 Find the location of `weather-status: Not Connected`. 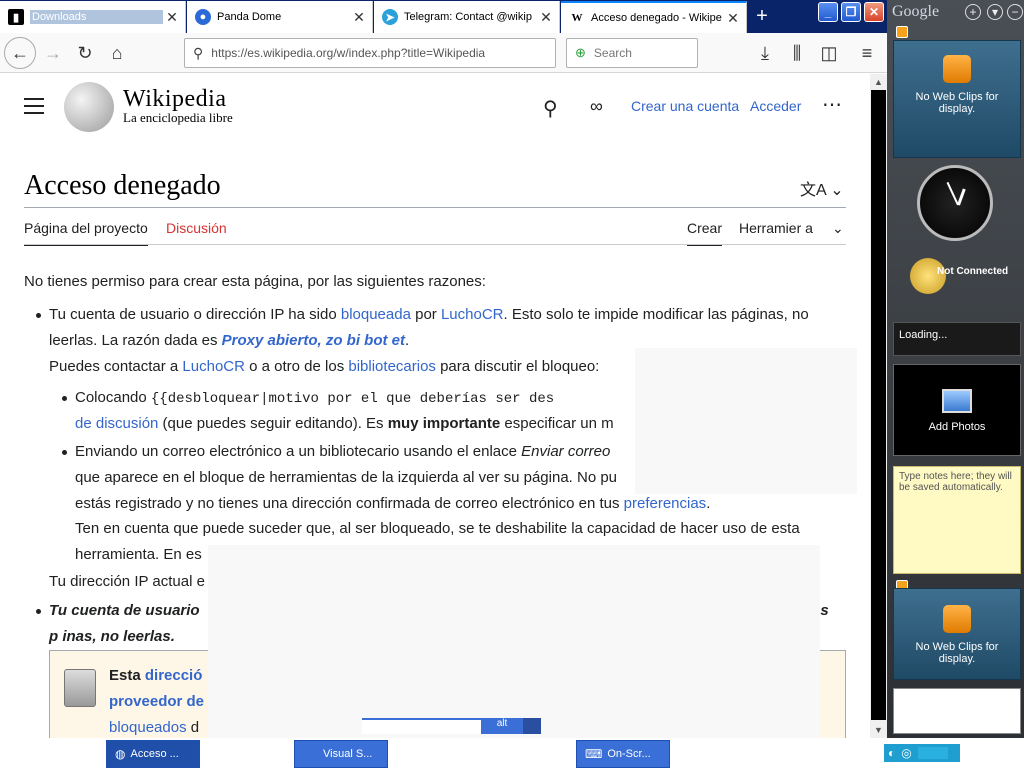

weather-status: Not Connected is located at coordinates (973, 271).